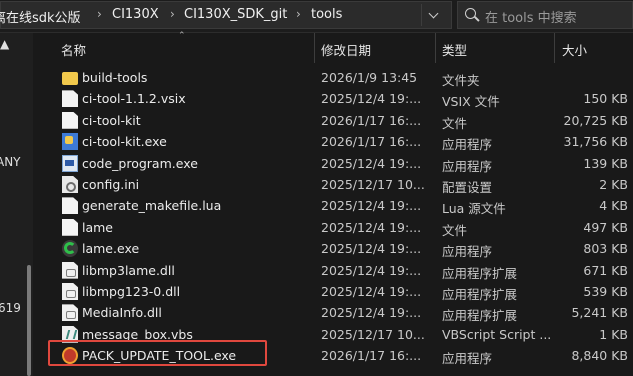 This screenshot has width=633, height=376. I want to click on file-row: lame 2025/12/4 19:... 文件 497 KB, so click(339, 227).